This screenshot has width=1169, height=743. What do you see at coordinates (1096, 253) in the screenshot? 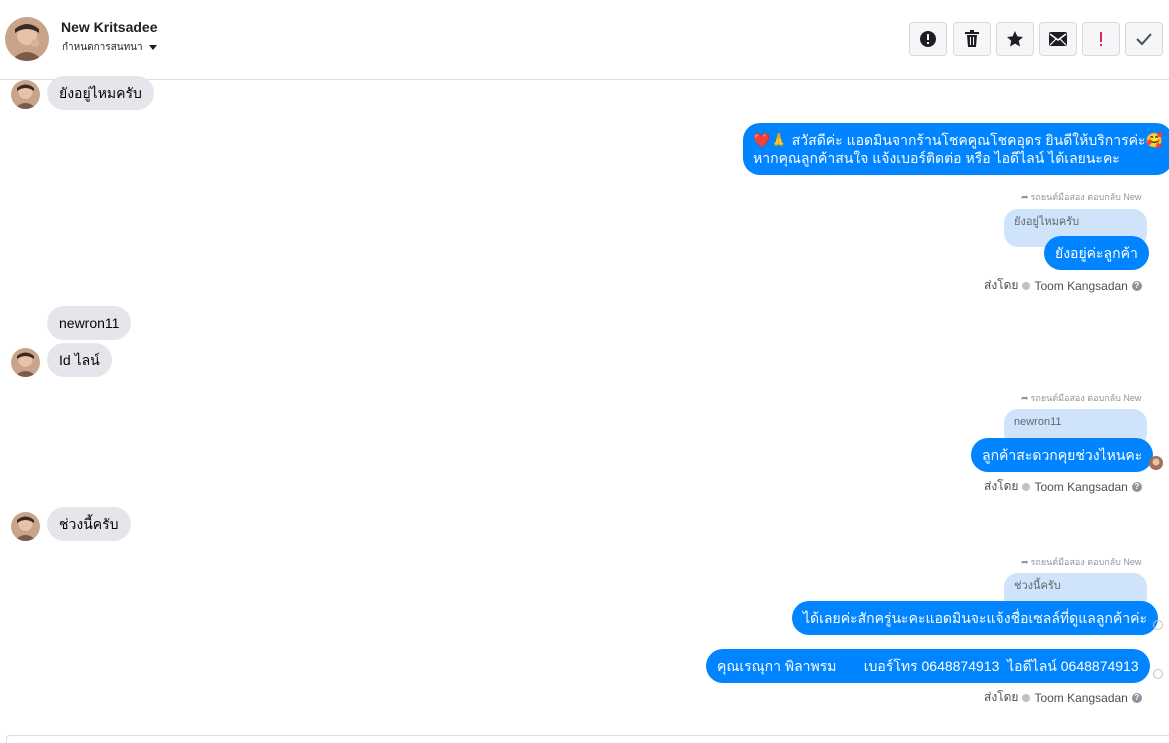
I see `outgoing-message: ยังอยู่ค่ะลูกค้า` at bounding box center [1096, 253].